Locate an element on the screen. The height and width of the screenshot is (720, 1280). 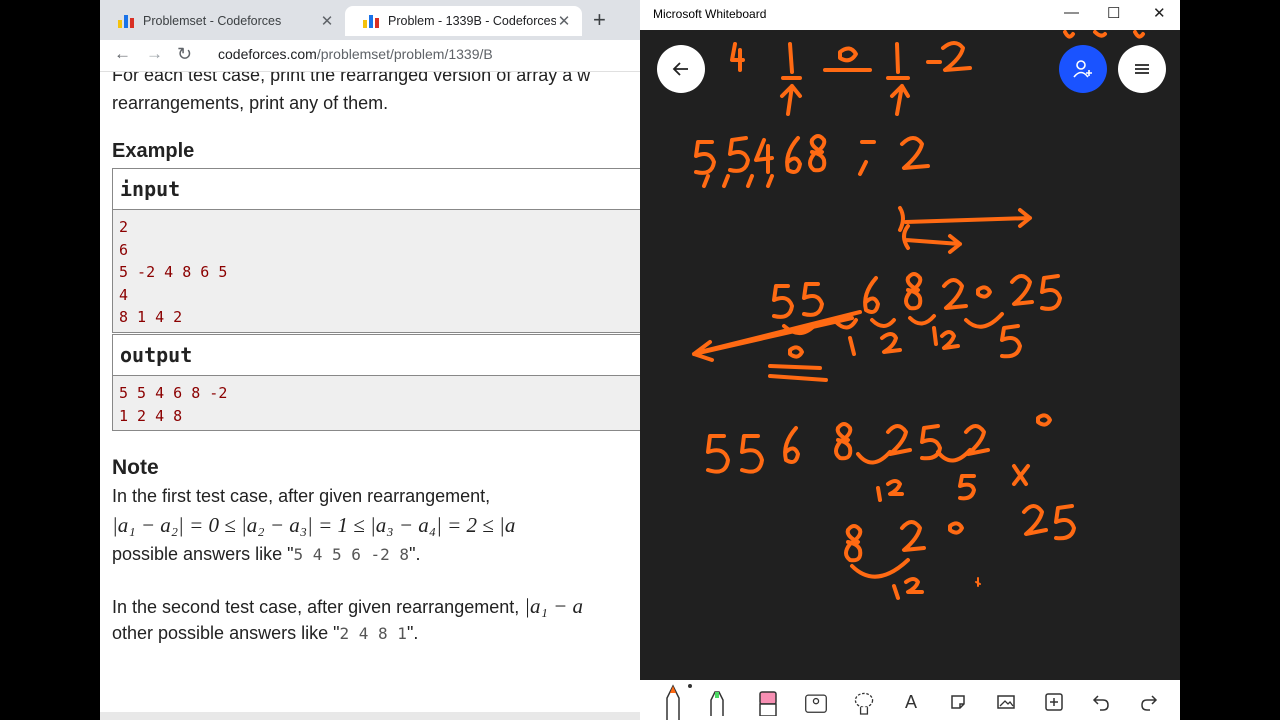
lasso-tool-icon is located at coordinates (864, 702).